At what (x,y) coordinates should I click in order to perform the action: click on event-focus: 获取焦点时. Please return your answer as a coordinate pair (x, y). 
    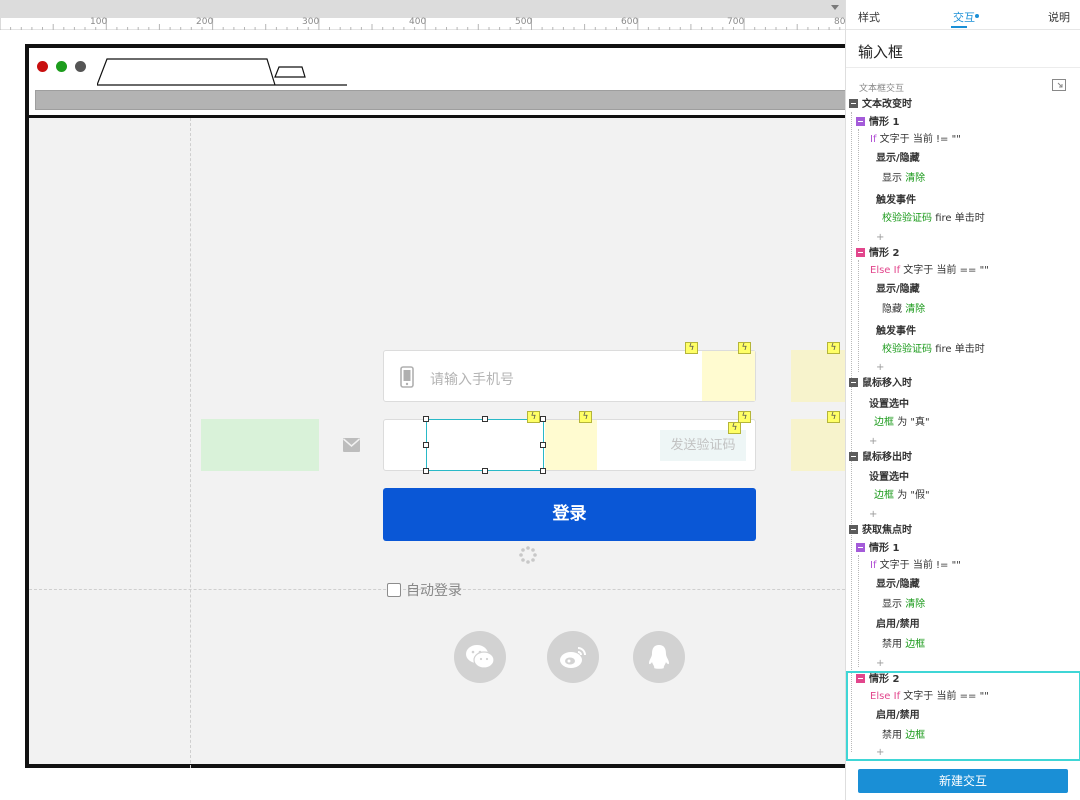
    Looking at the image, I should click on (880, 531).